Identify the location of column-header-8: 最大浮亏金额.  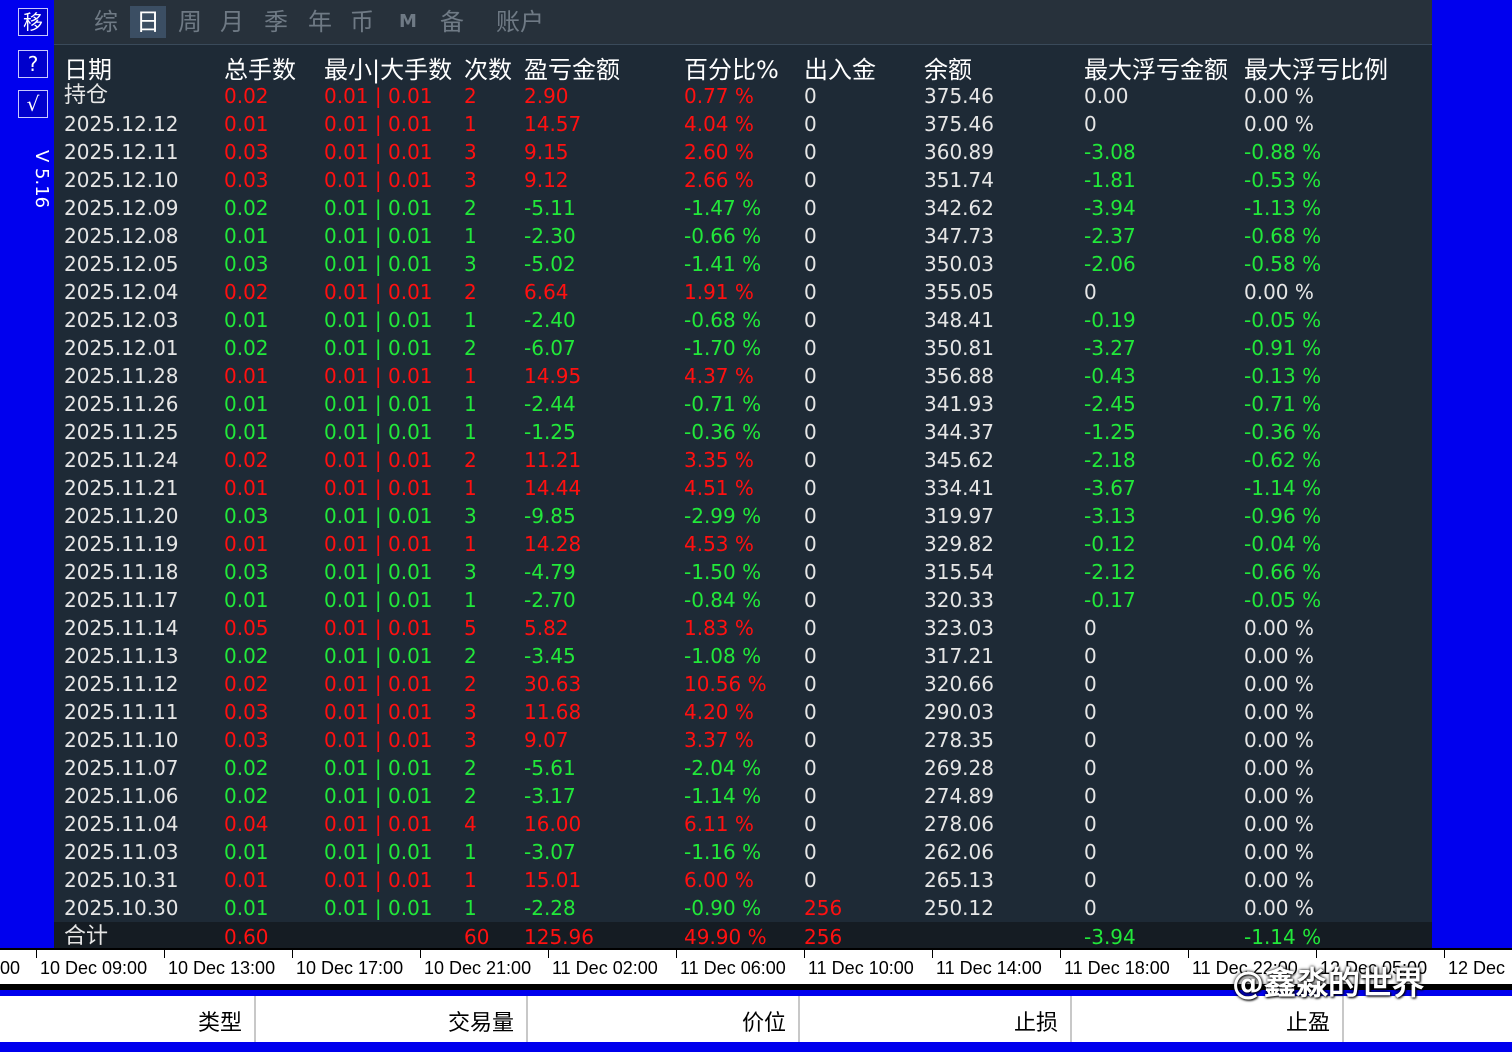
(1156, 67).